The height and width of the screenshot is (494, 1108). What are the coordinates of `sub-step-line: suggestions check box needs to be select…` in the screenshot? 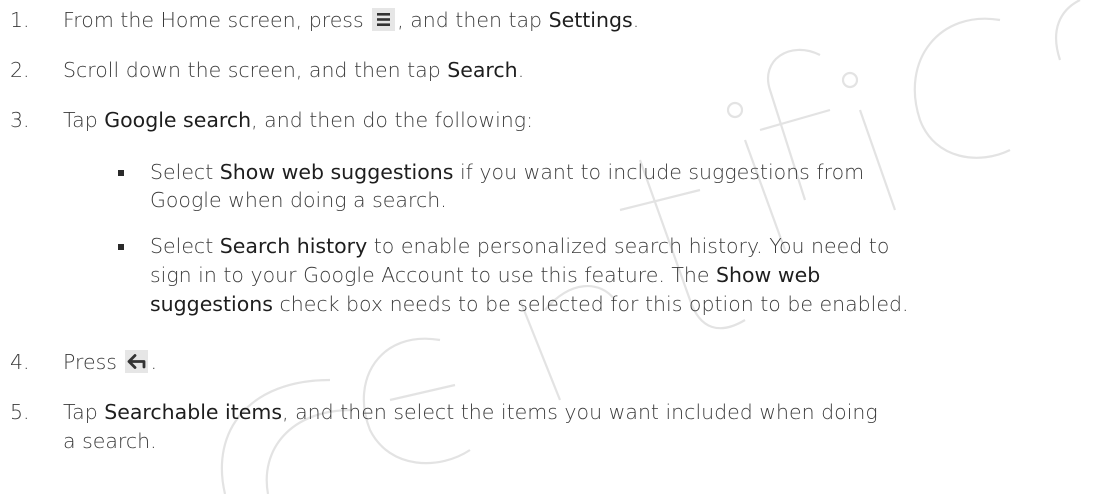 It's located at (529, 304).